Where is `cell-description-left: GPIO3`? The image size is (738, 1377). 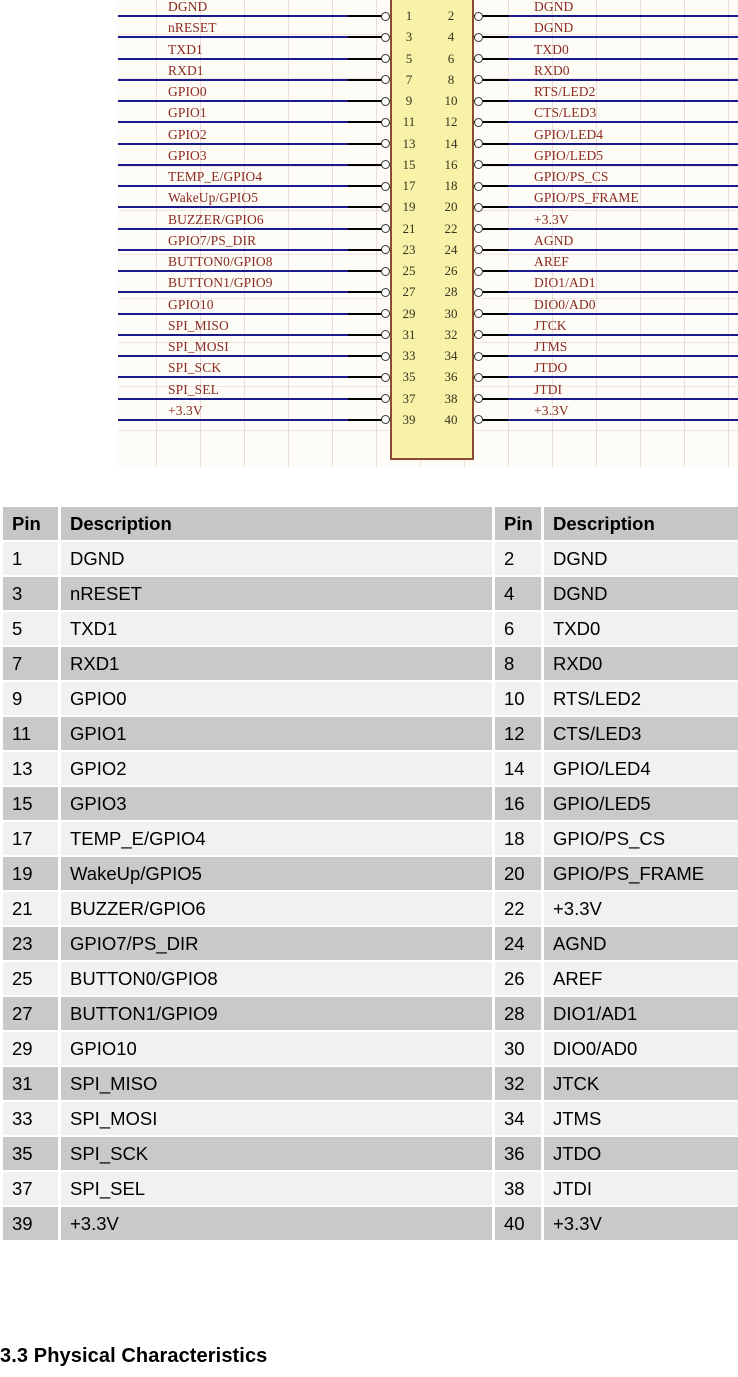
cell-description-left: GPIO3 is located at coordinates (276, 803).